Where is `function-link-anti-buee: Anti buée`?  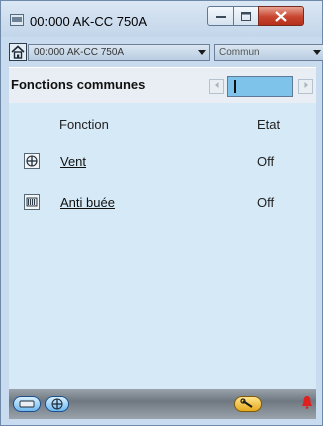 function-link-anti-buee: Anti buée is located at coordinates (87, 202).